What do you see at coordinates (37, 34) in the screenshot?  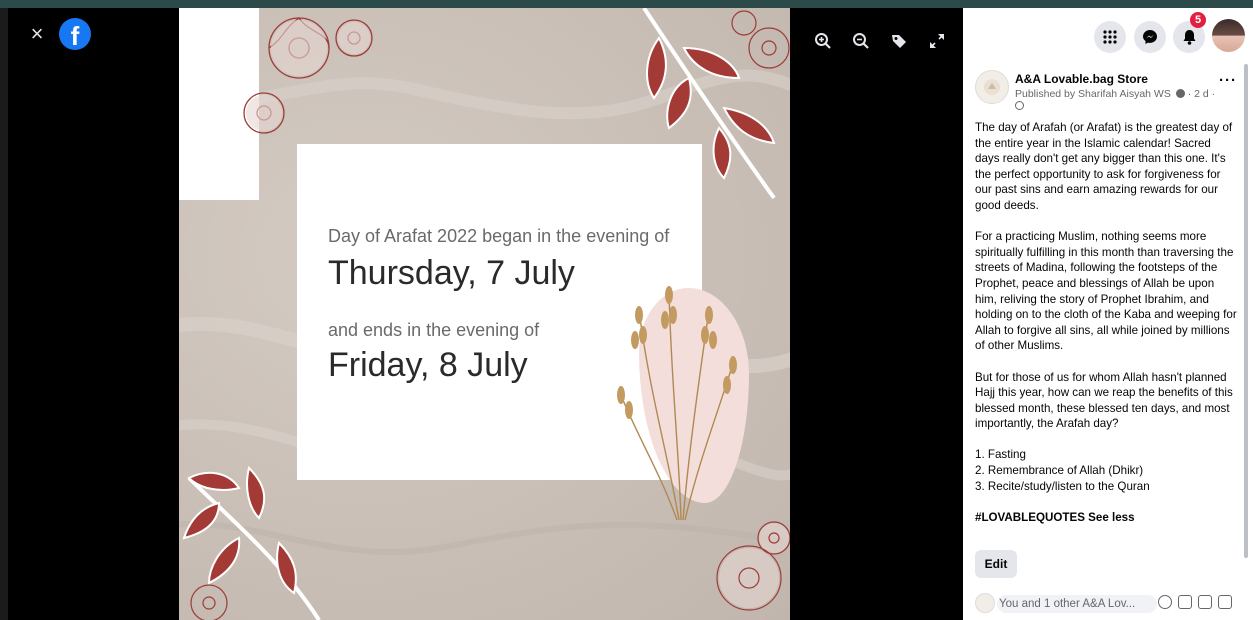 I see `close-icon: ×` at bounding box center [37, 34].